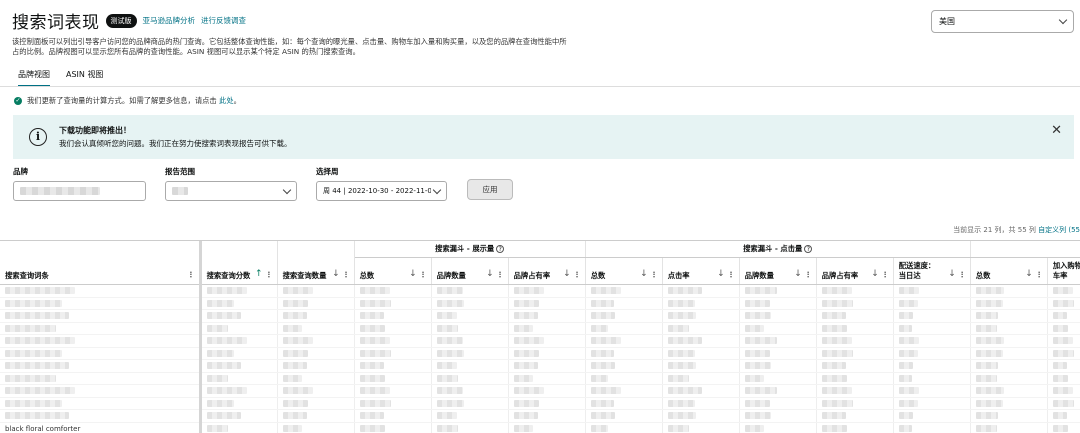  What do you see at coordinates (1059, 230) in the screenshot?
I see `customize-columns-link: 自定义列 (55` at bounding box center [1059, 230].